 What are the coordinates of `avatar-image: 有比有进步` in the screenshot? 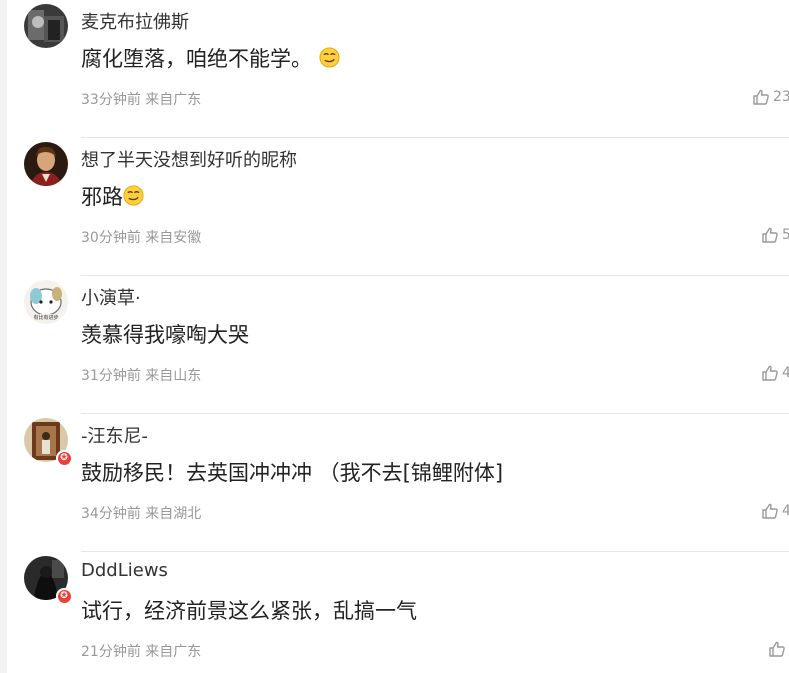 It's located at (46, 302).